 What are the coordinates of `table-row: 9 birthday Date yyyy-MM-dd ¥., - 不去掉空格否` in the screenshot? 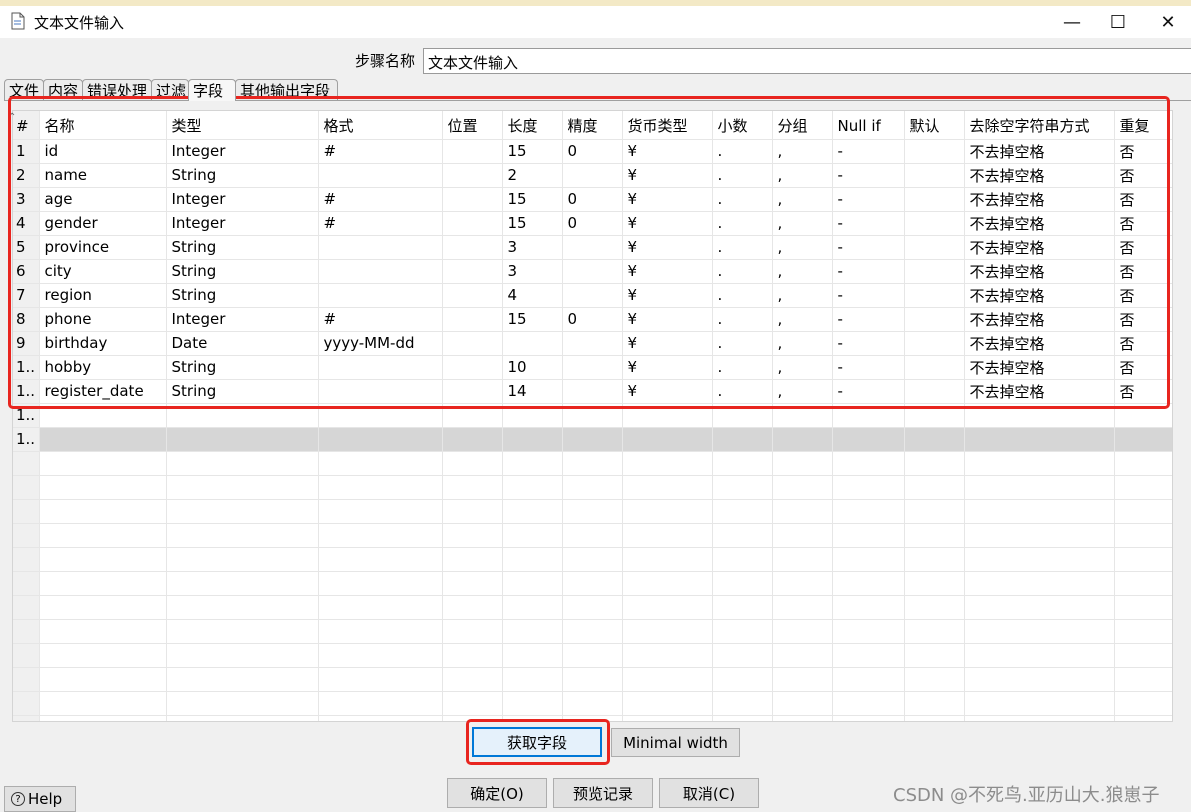 It's located at (592, 343).